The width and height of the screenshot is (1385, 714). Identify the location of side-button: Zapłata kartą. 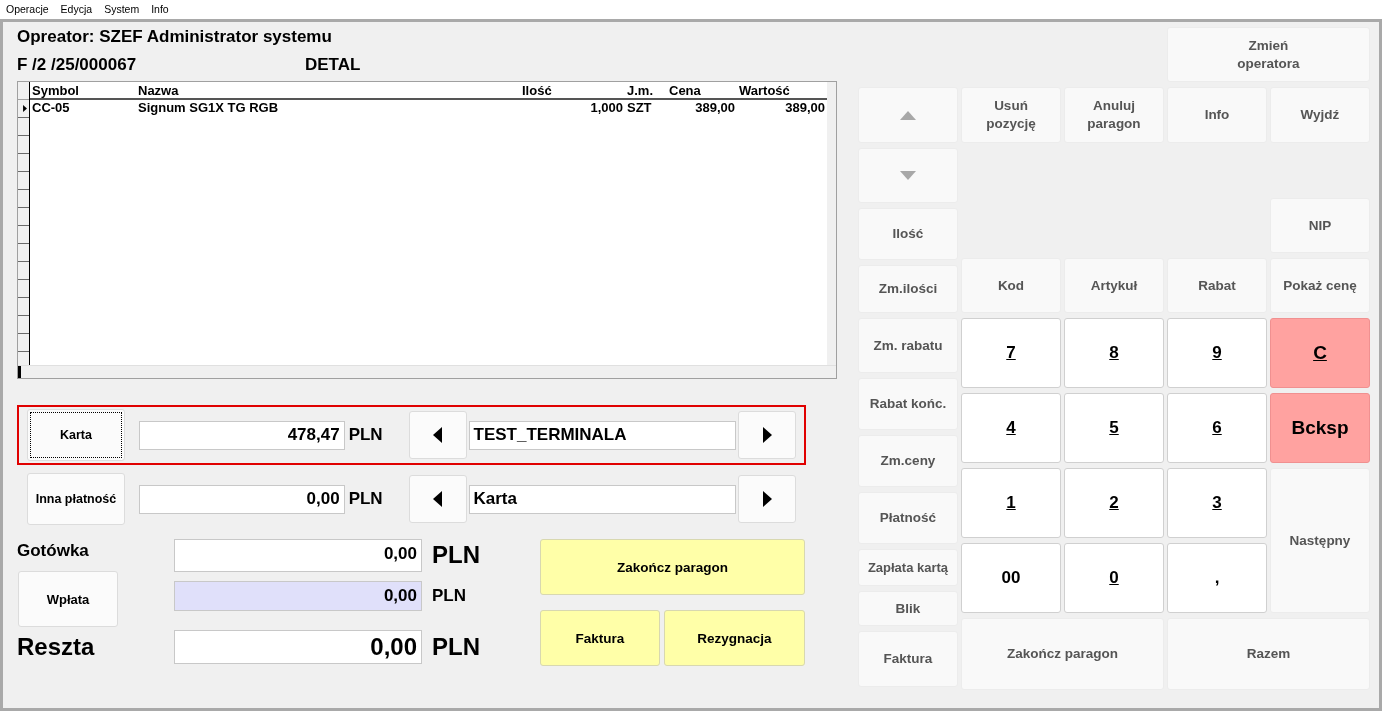
(908, 567).